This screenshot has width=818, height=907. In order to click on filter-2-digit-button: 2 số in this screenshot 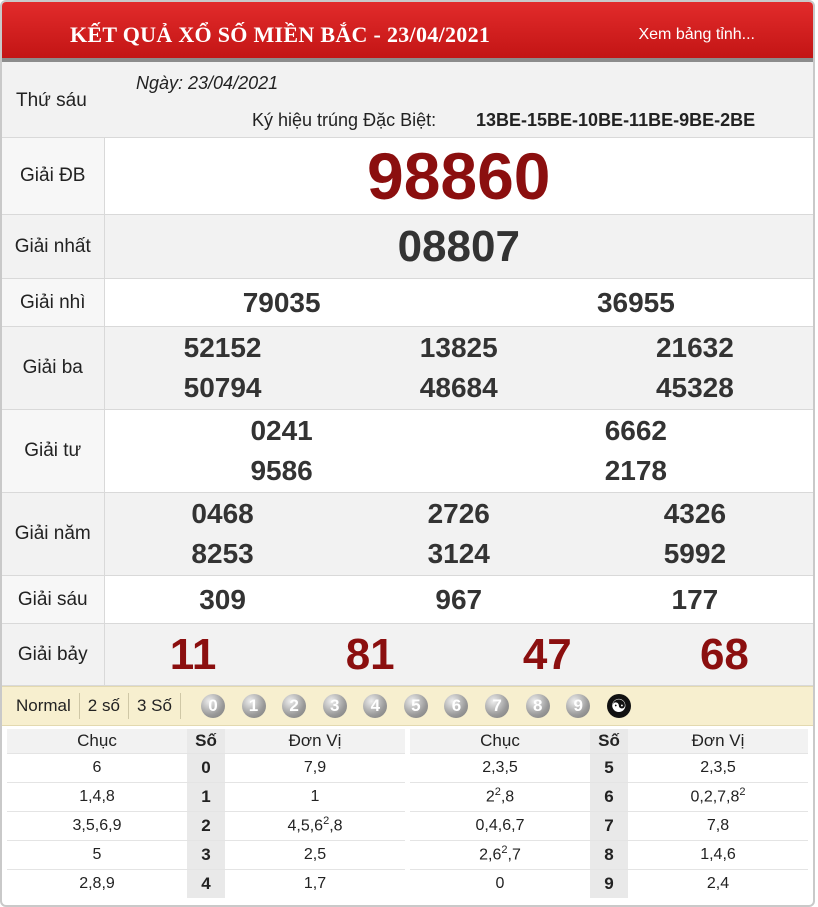, I will do `click(104, 706)`.